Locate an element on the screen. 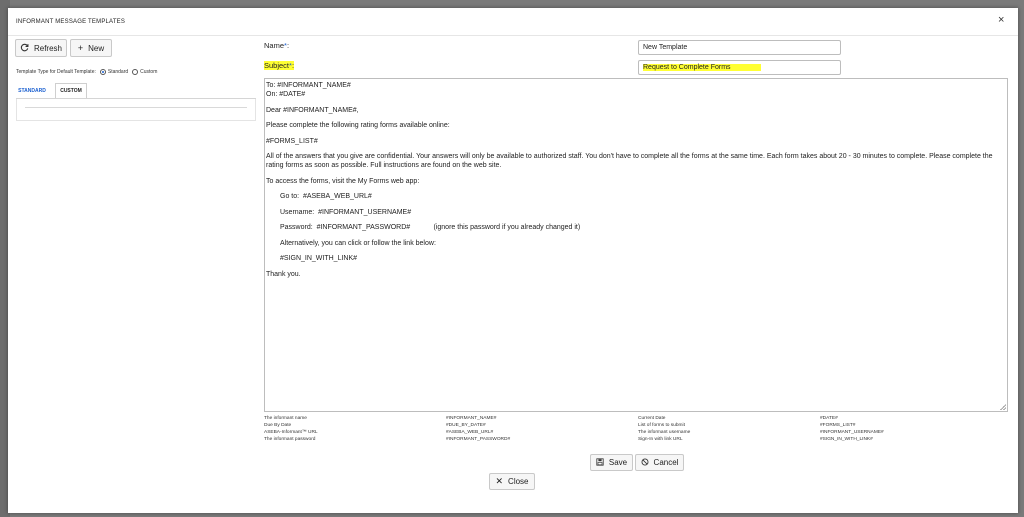  subject-label-text: Subject is located at coordinates (277, 65).